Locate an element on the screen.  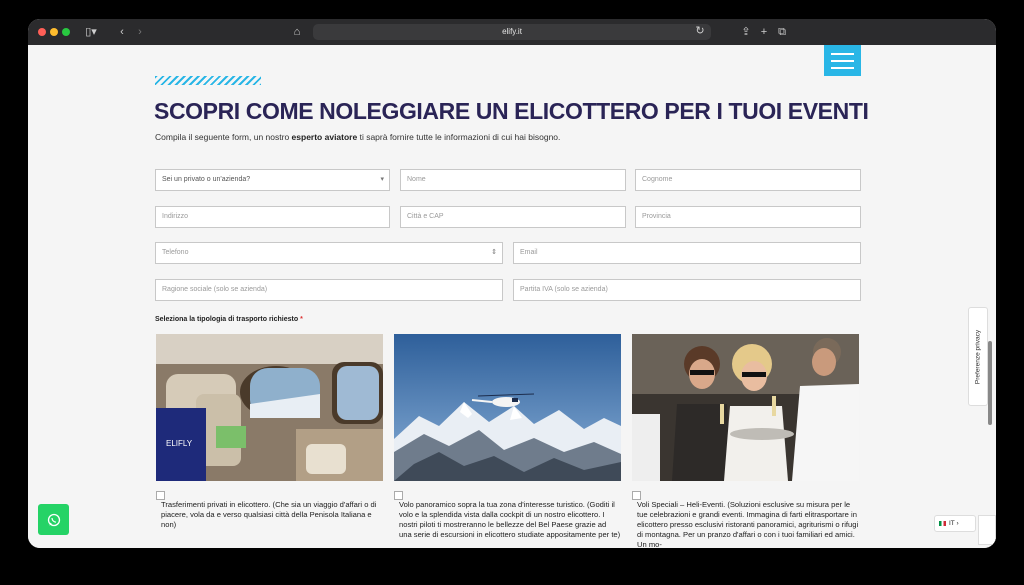
forward-icon: › is located at coordinates (140, 32).